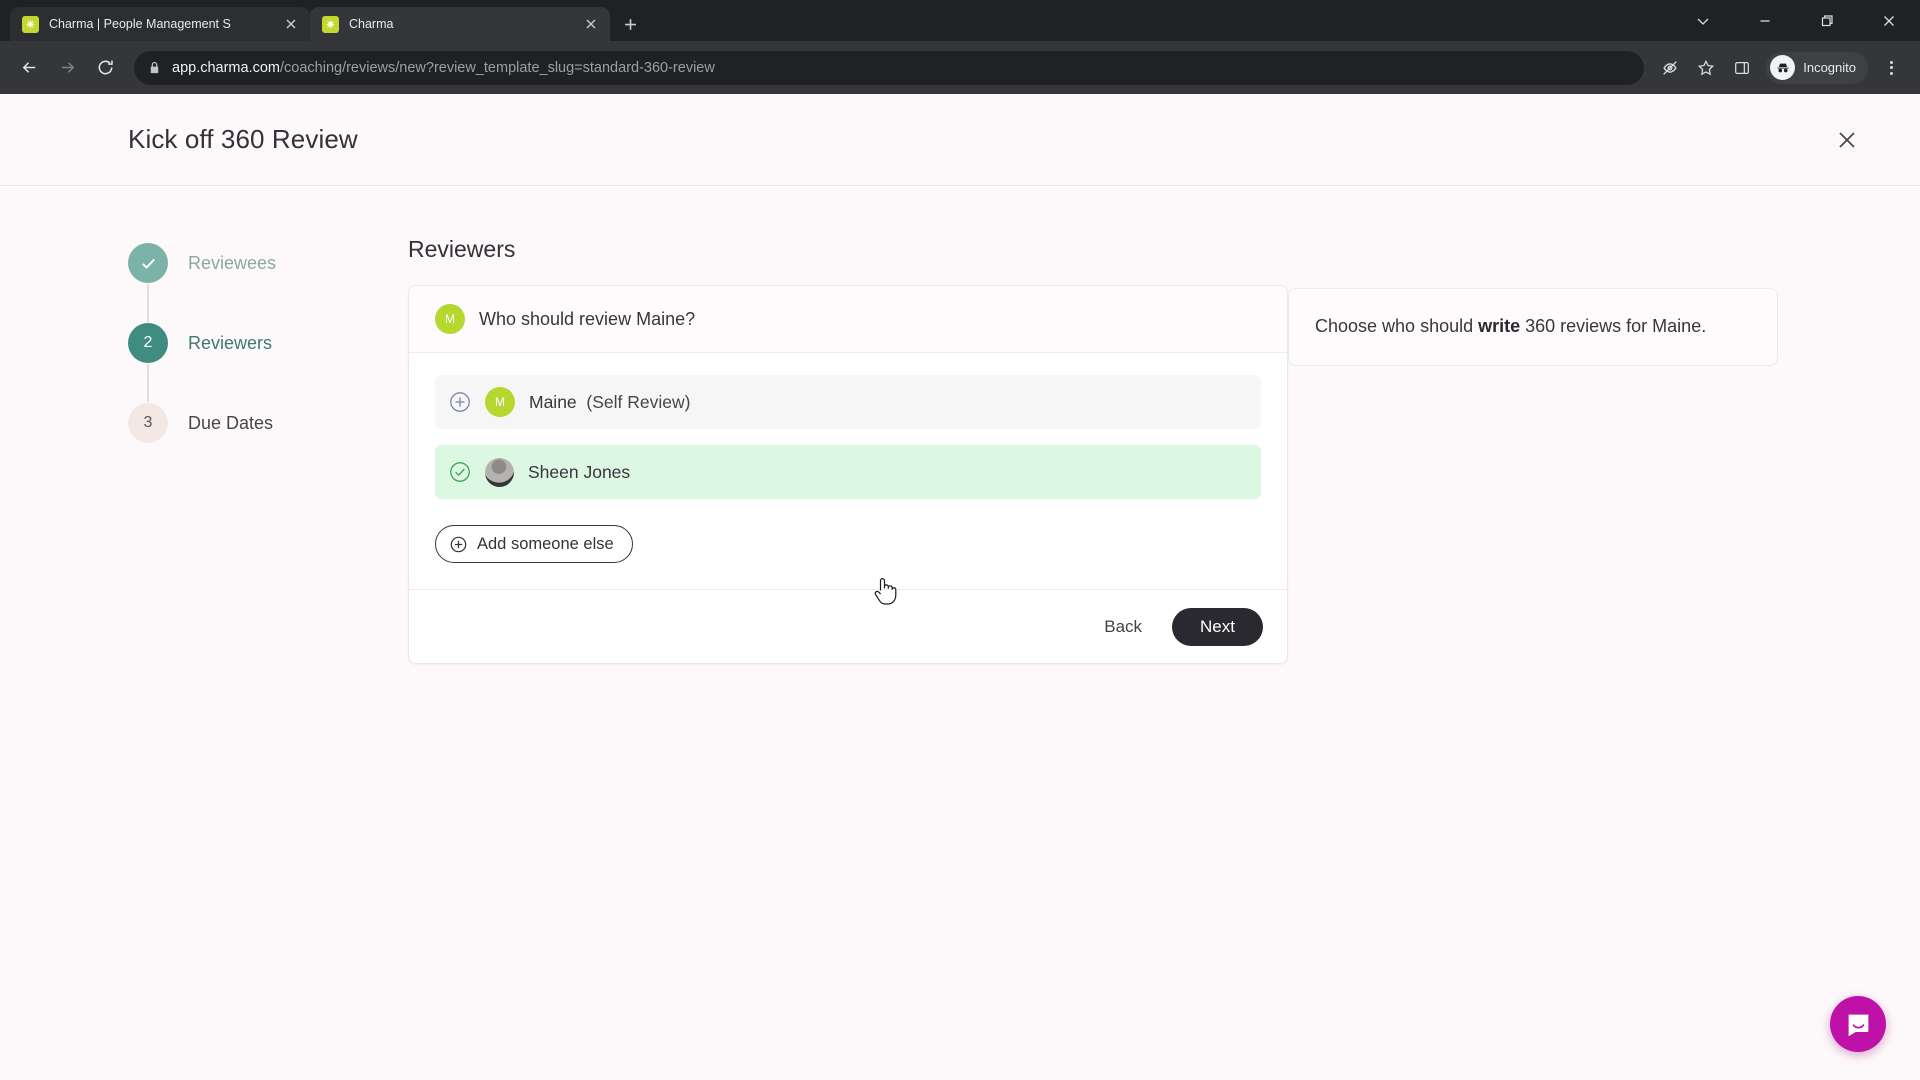 The image size is (1920, 1080). Describe the element at coordinates (630, 24) in the screenshot. I see `new-tab-button` at that location.